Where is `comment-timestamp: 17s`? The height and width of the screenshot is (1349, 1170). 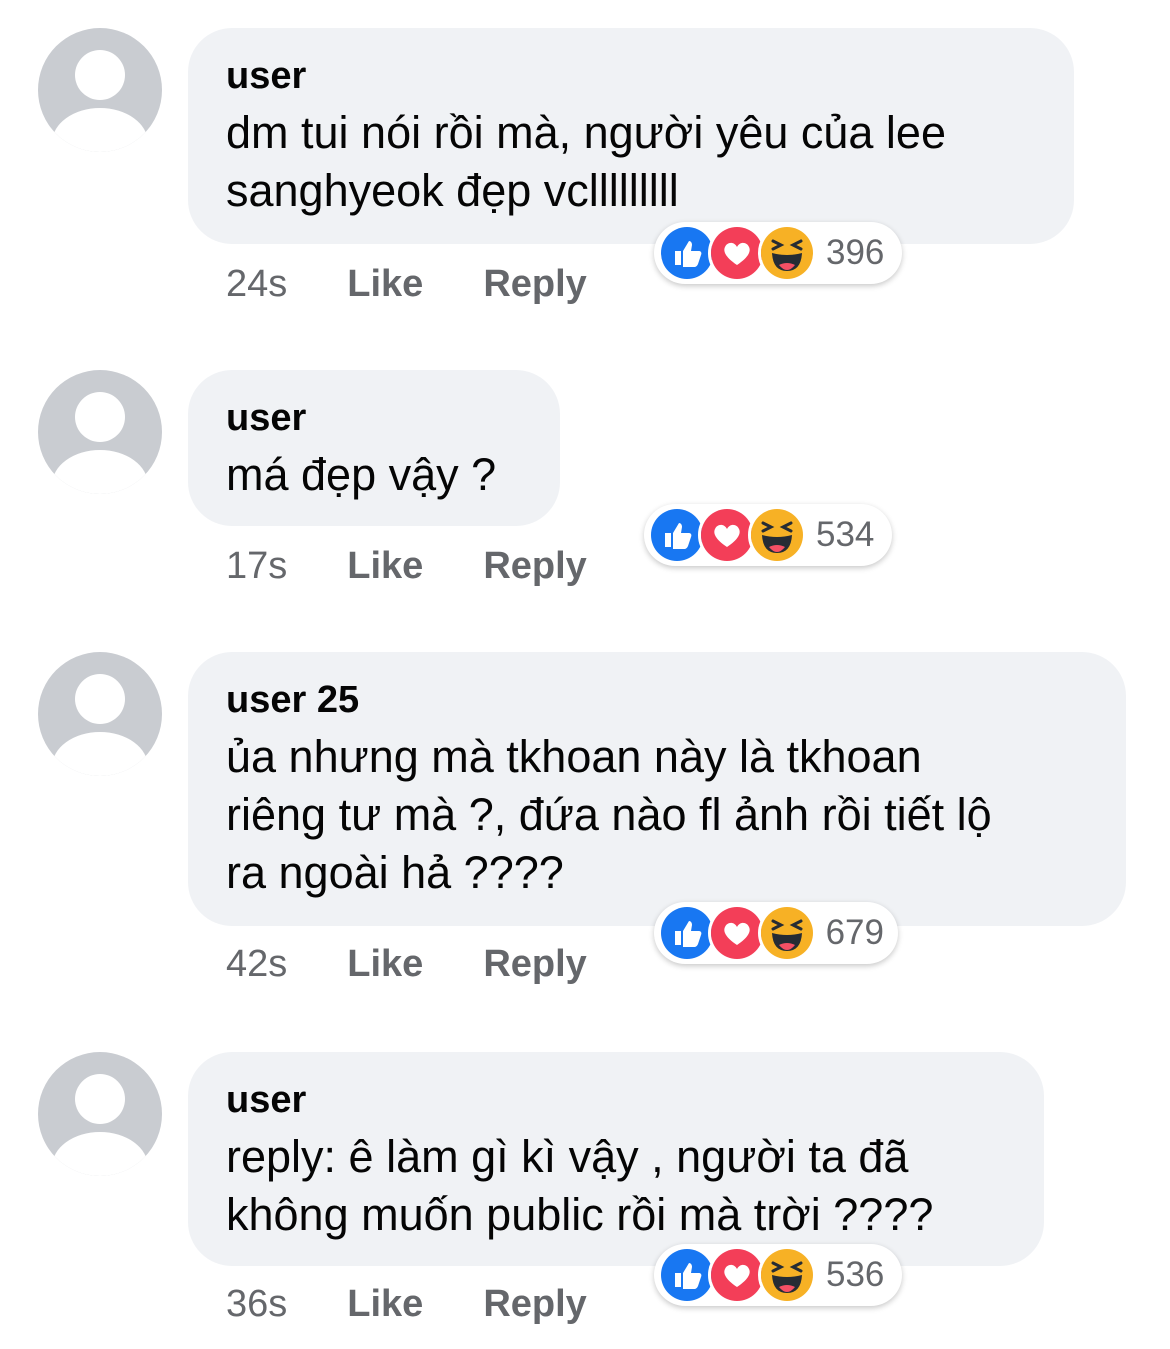 comment-timestamp: 17s is located at coordinates (256, 566).